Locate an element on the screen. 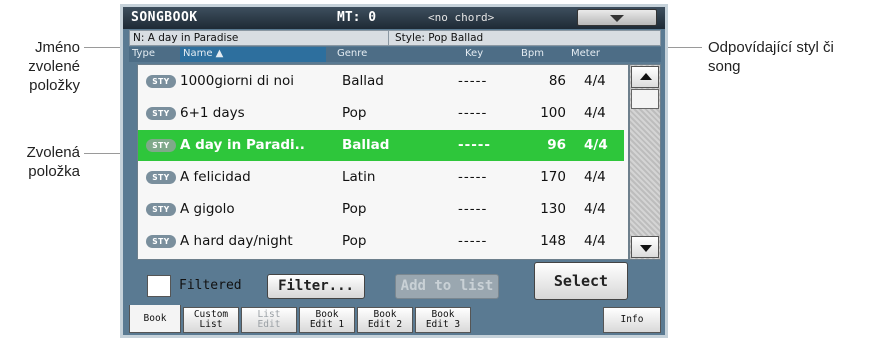 The height and width of the screenshot is (341, 879). tab-book: Book is located at coordinates (155, 319).